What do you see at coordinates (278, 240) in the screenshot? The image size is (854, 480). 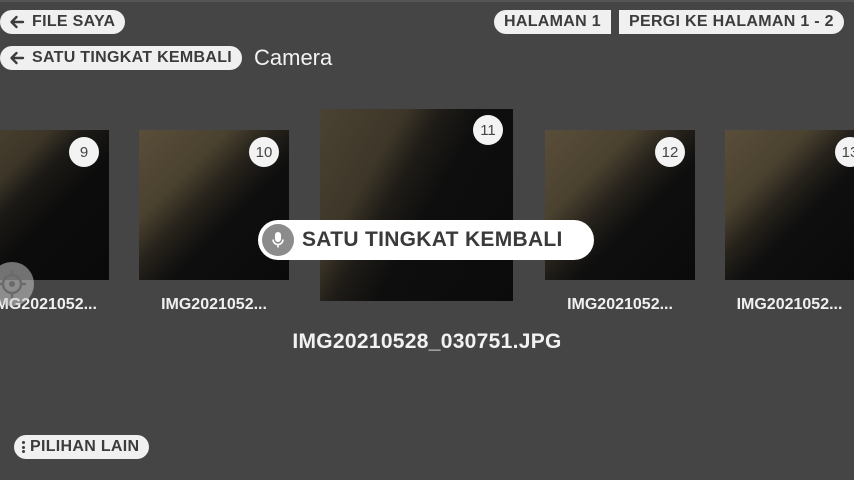 I see `mic-icon` at bounding box center [278, 240].